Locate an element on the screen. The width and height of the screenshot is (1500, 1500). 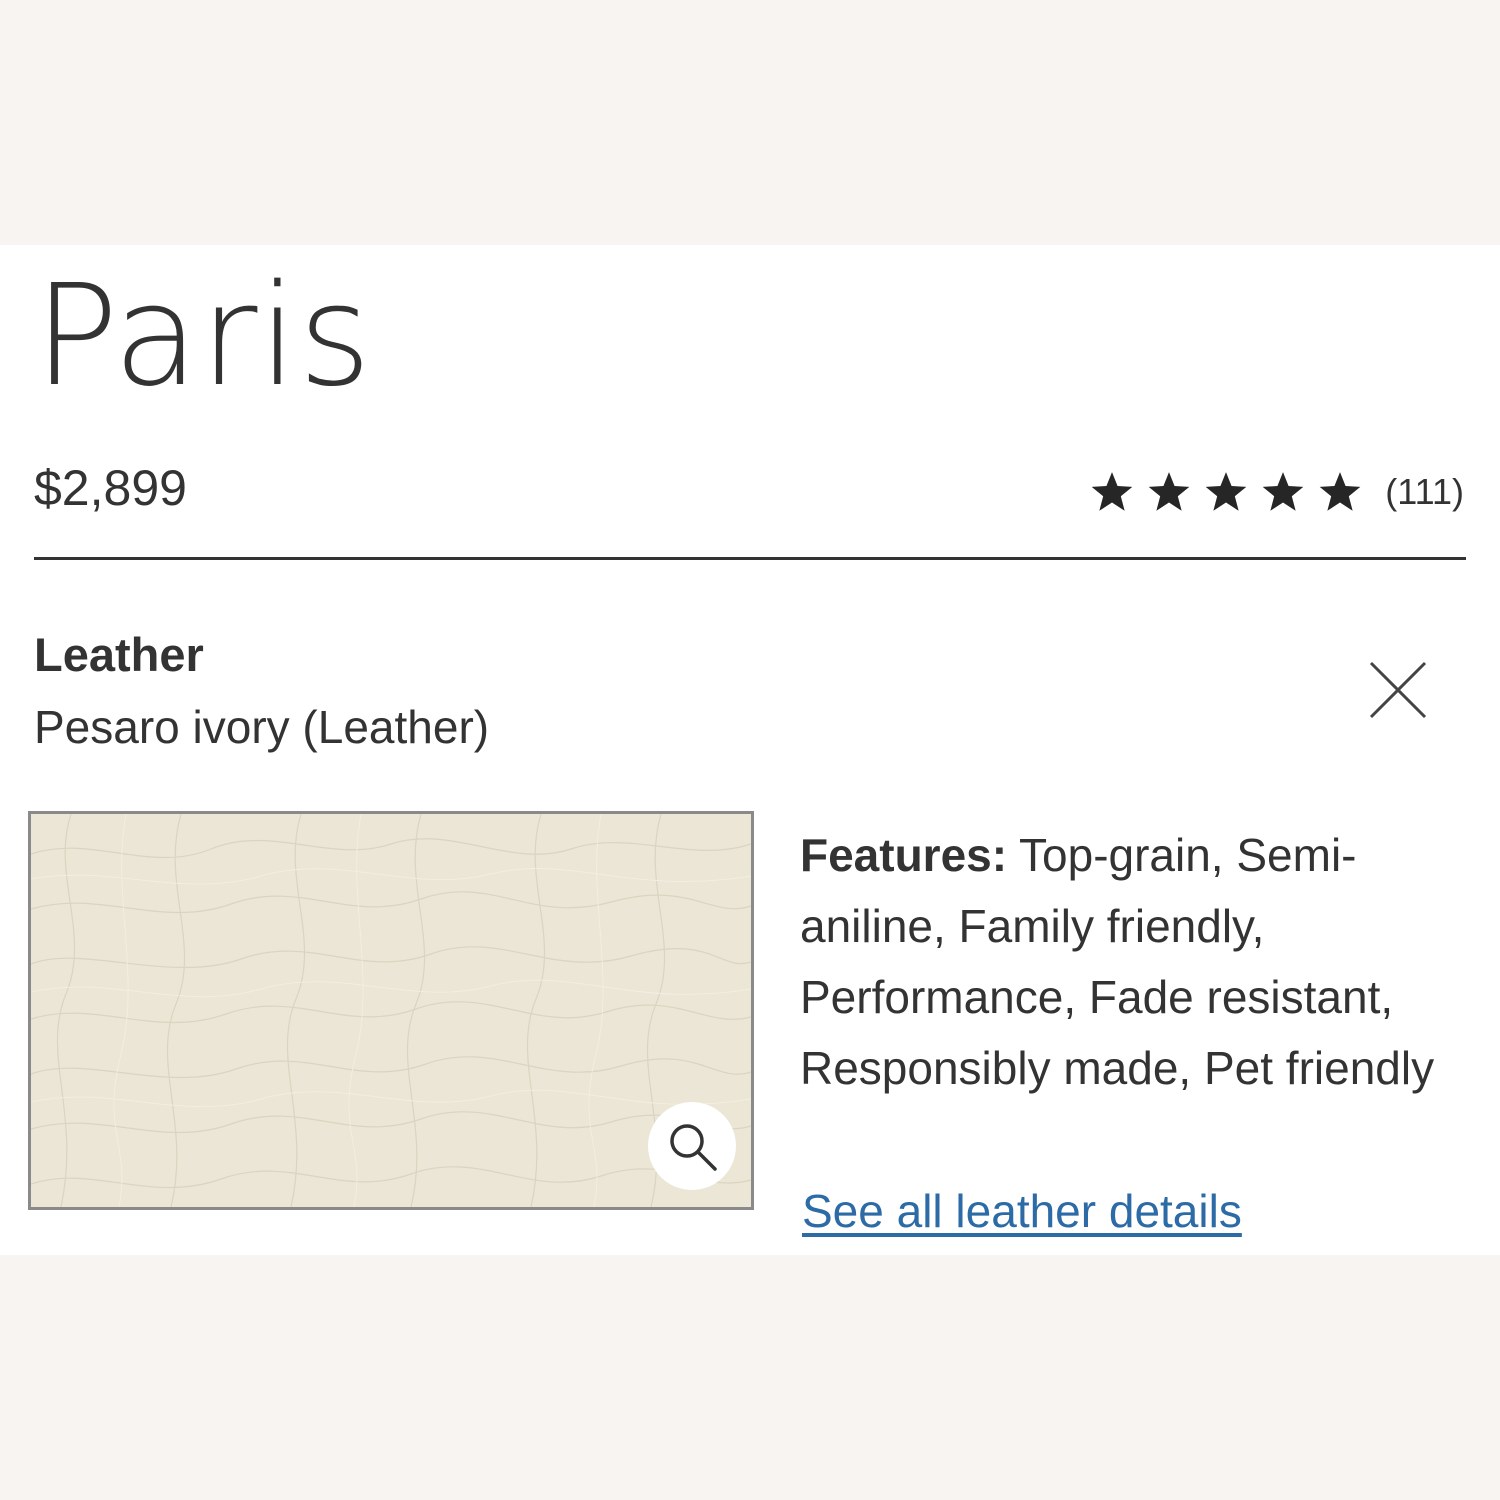
zoom-button is located at coordinates (692, 1146).